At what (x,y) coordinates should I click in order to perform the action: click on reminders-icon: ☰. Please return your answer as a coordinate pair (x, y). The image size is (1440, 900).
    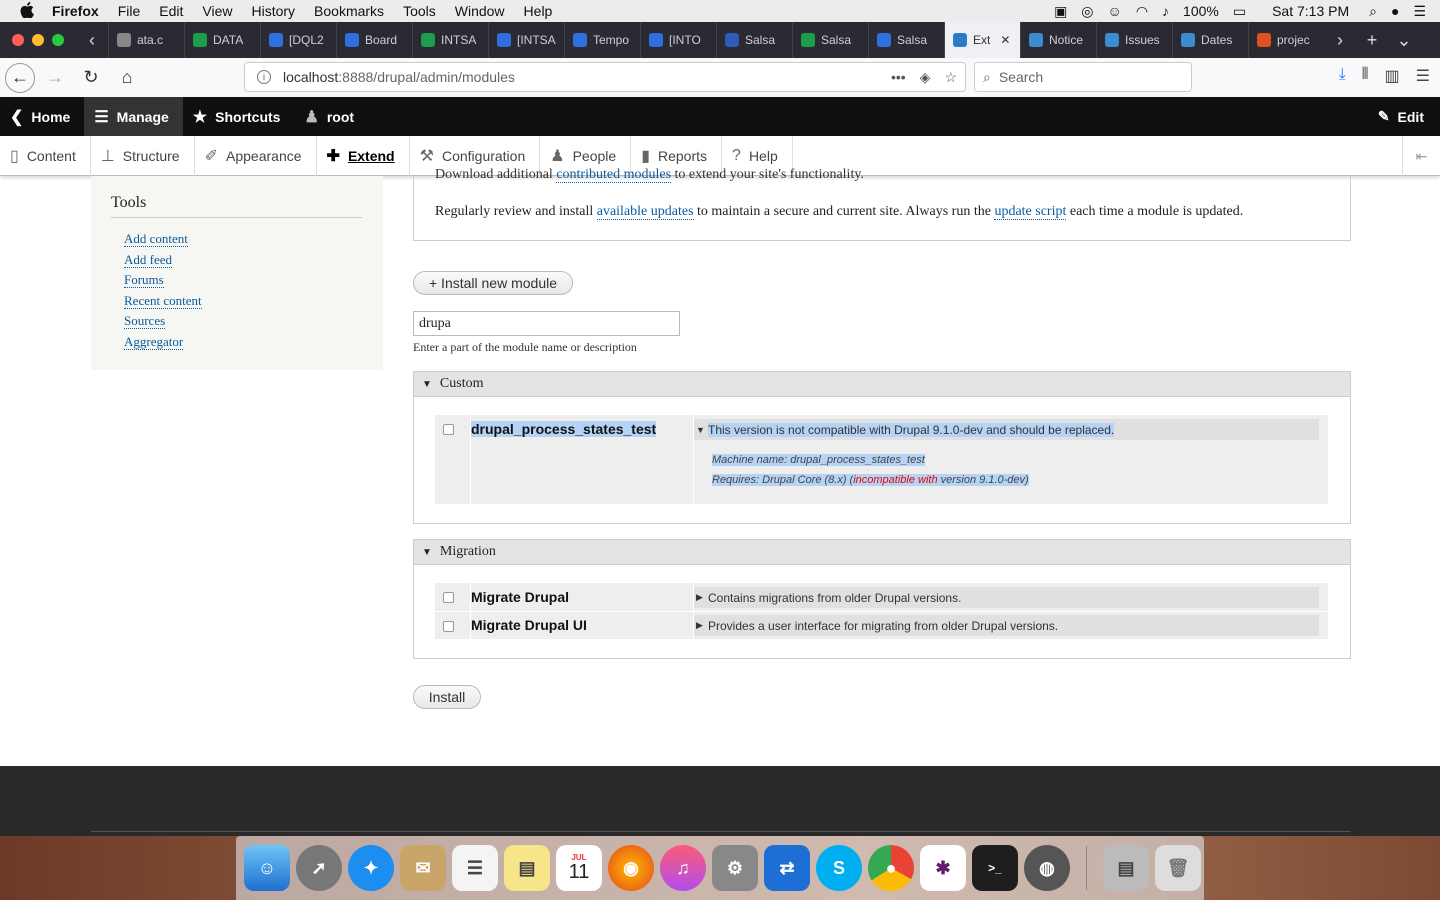
    Looking at the image, I should click on (475, 868).